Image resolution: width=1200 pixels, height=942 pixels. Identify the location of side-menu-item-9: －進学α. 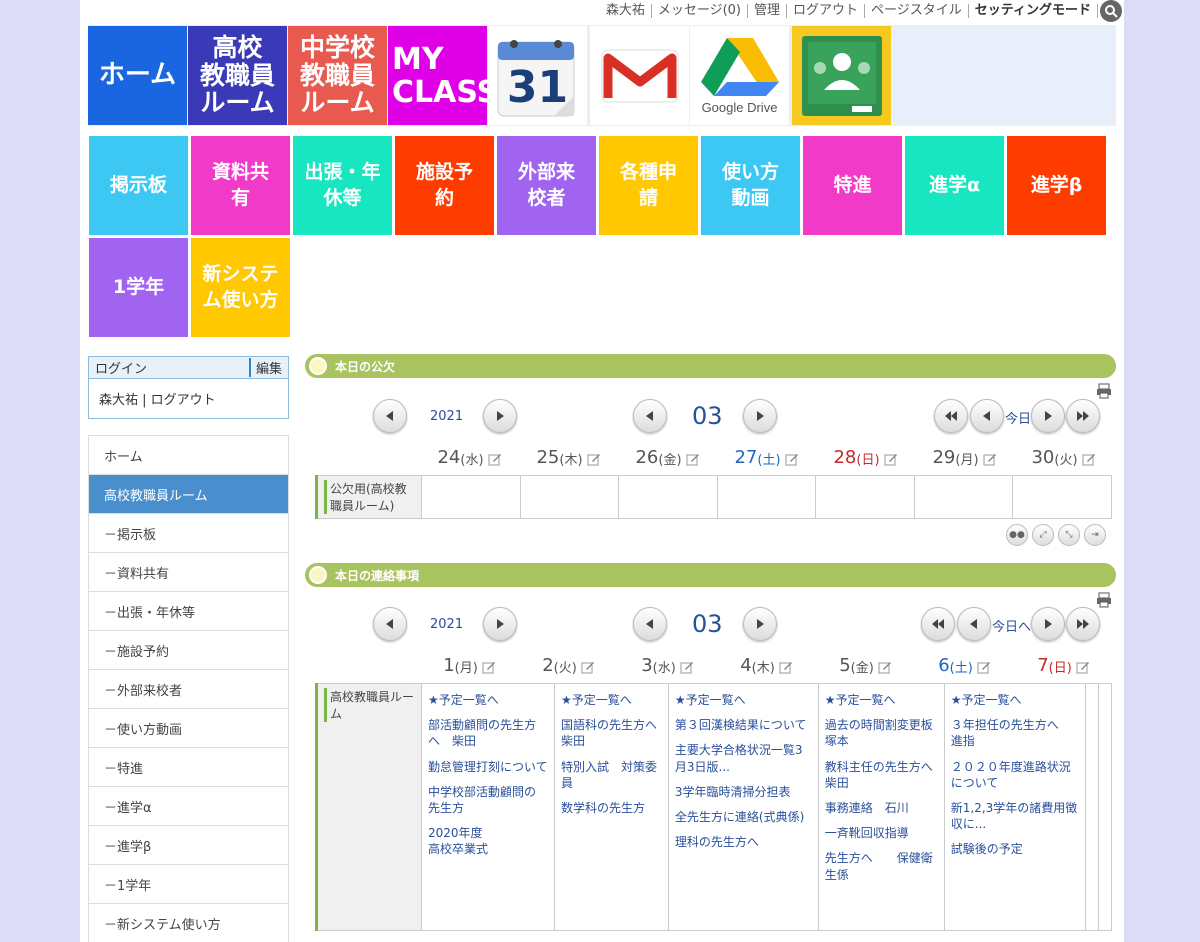
(188, 806).